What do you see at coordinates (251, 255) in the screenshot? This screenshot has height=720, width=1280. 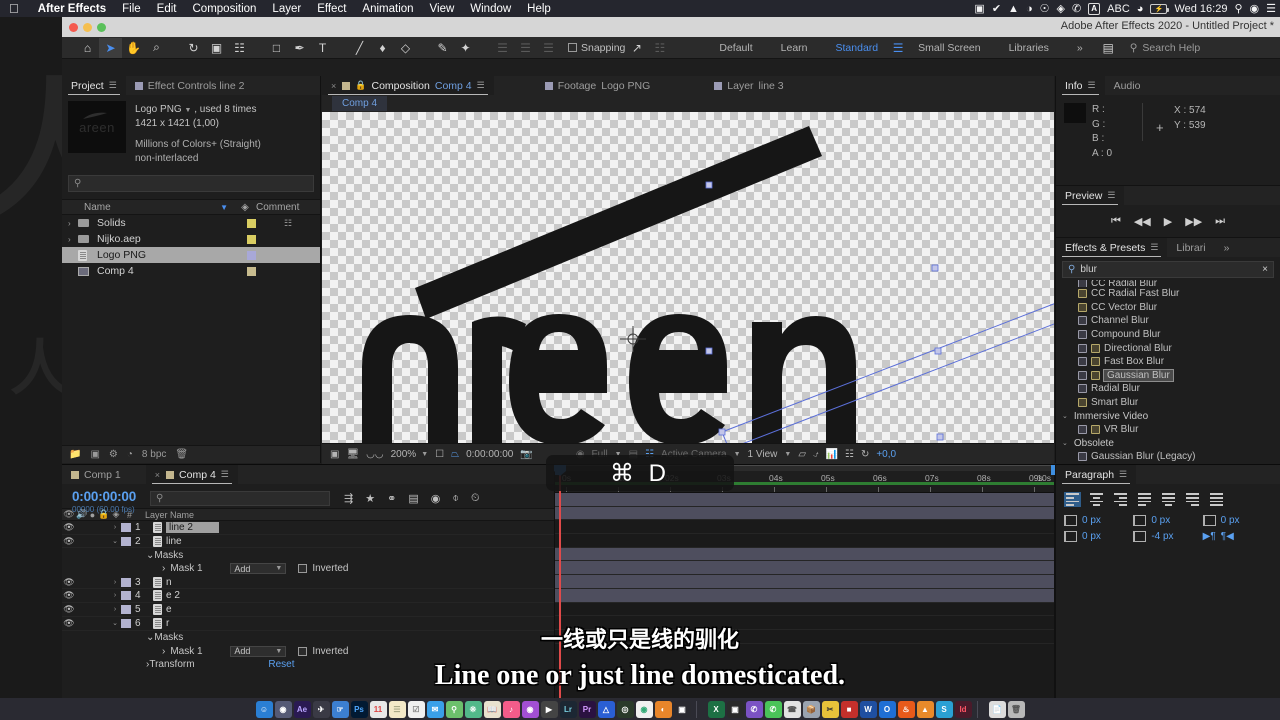 I see `label-swatch` at bounding box center [251, 255].